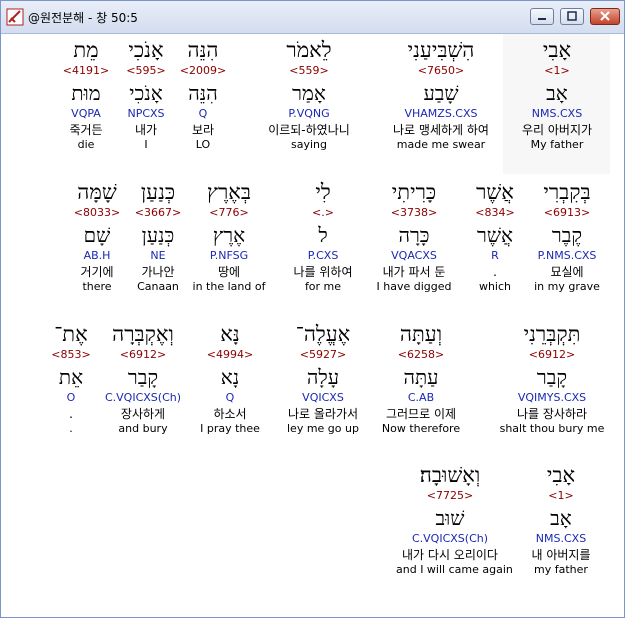  I want to click on word-num: <4191>, so click(86, 70).